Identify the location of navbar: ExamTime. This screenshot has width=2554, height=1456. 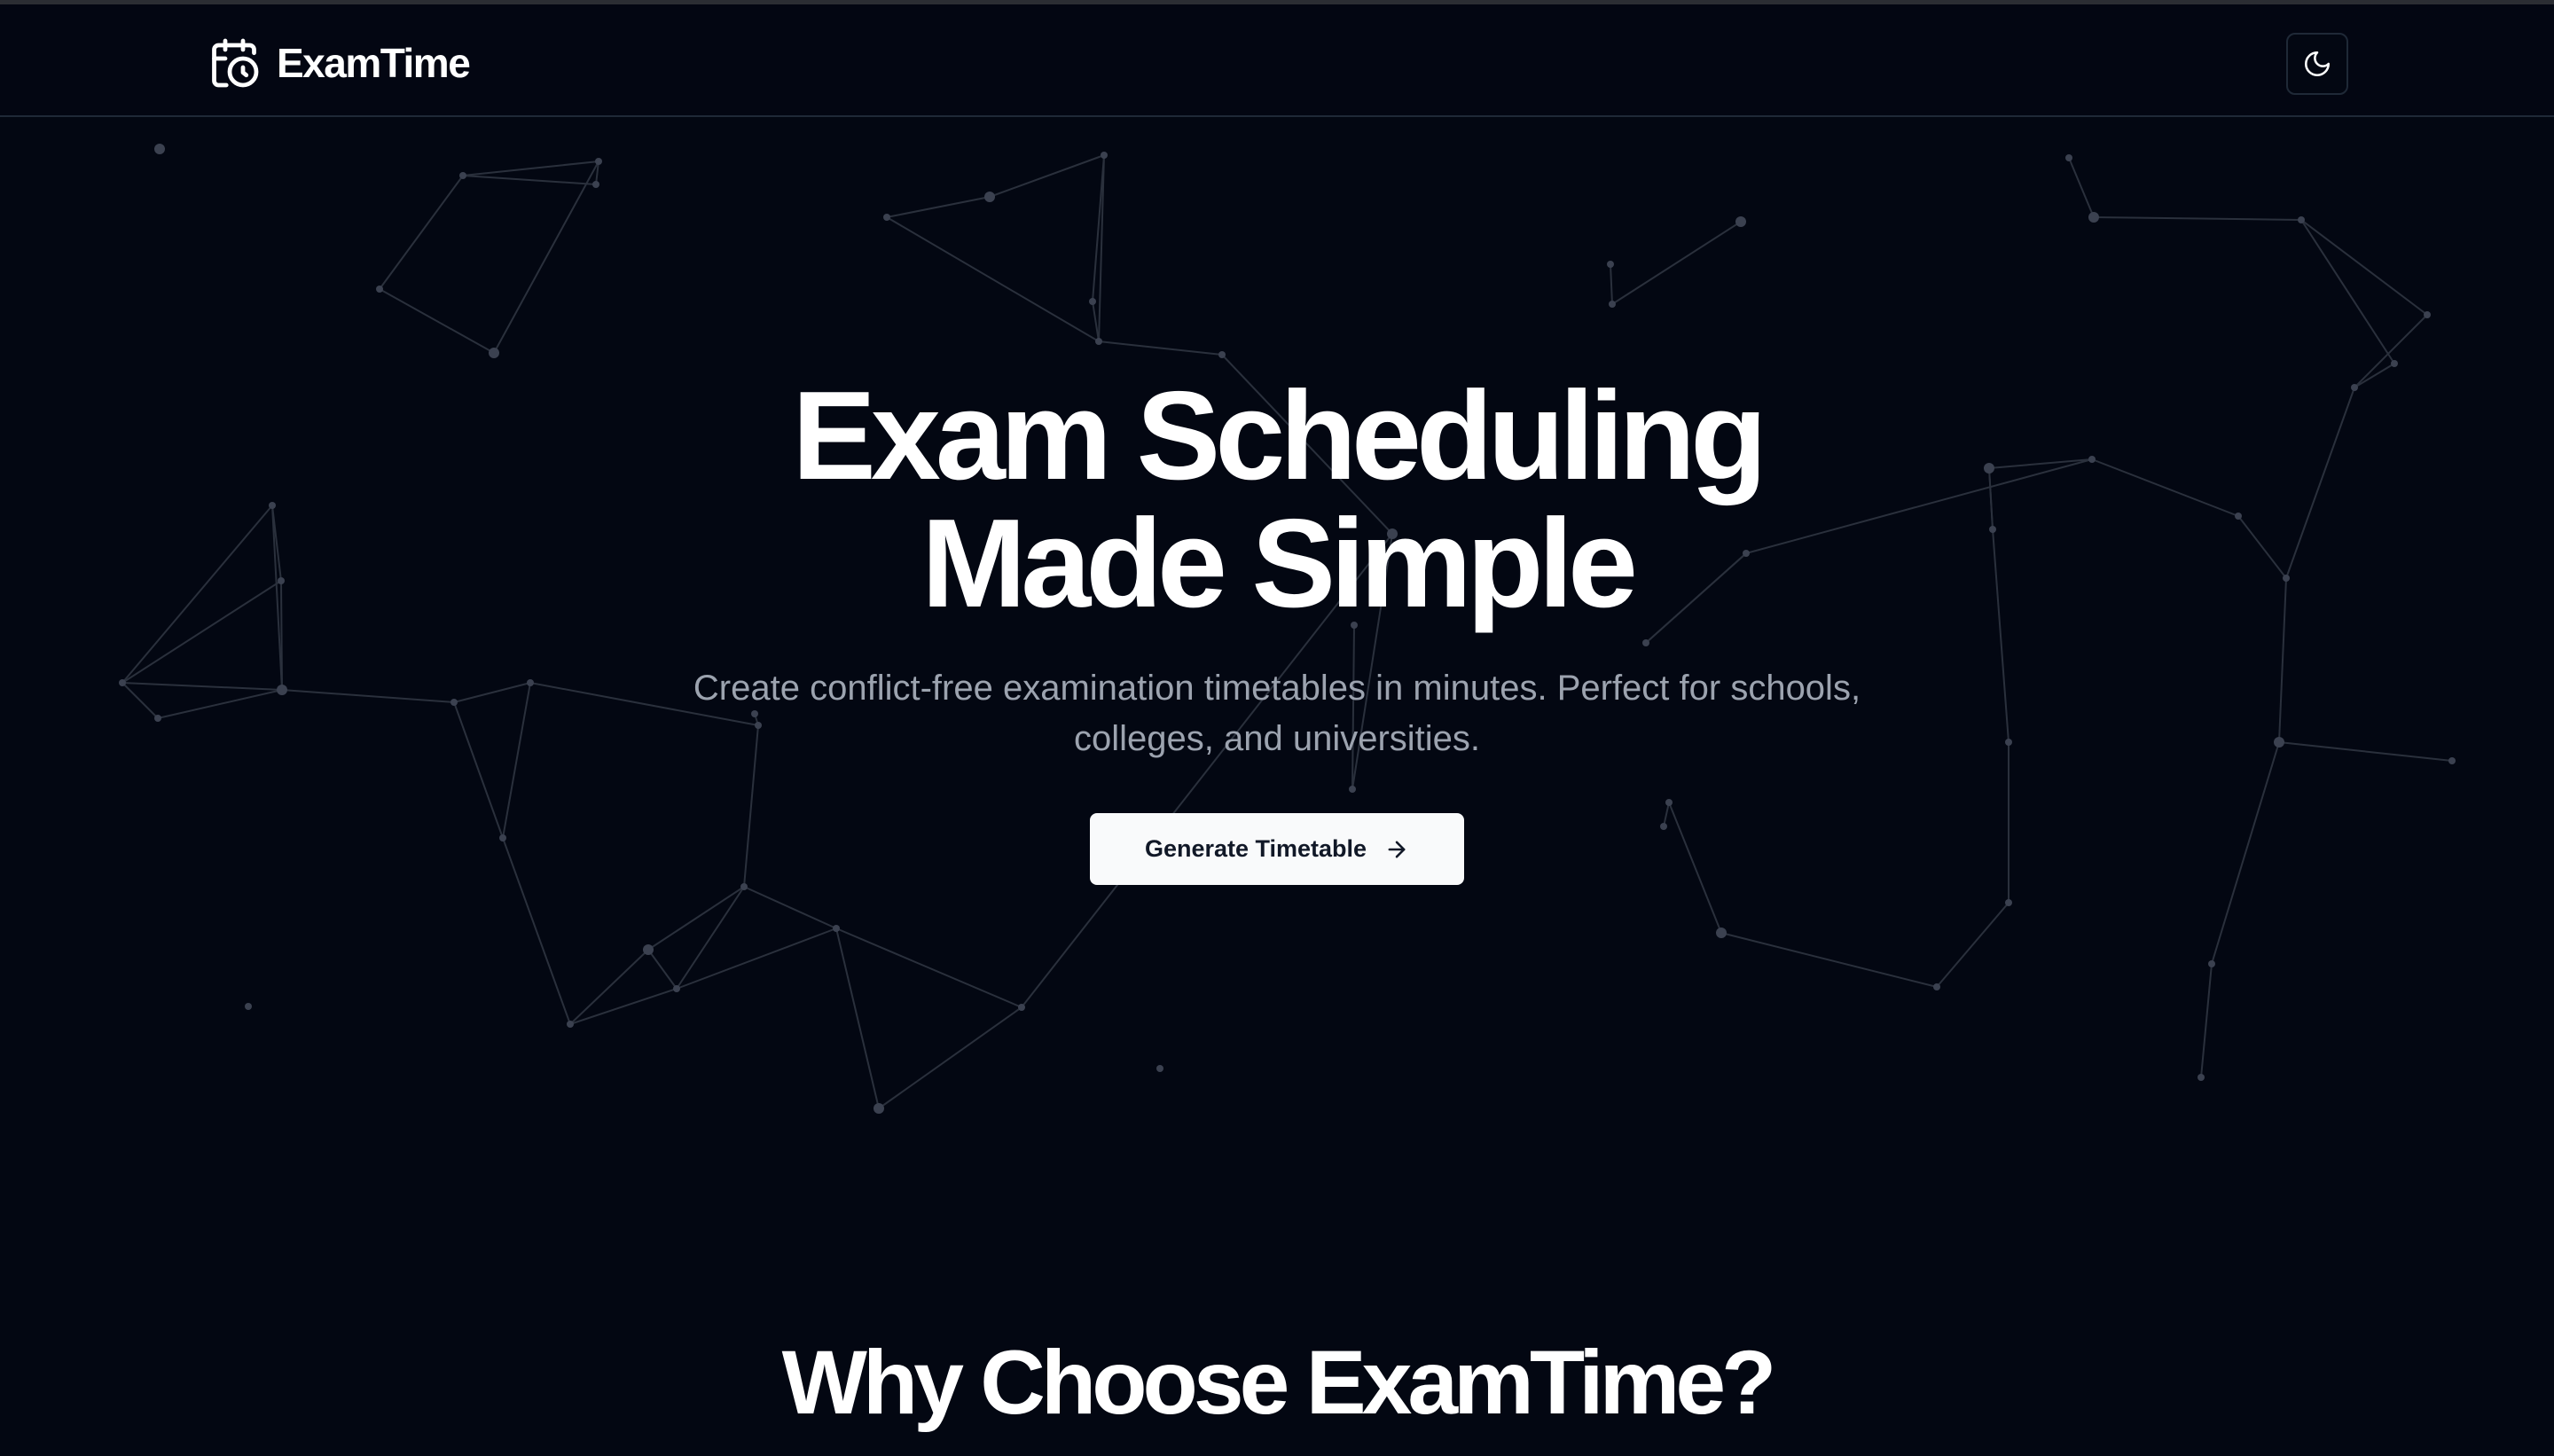
(1277, 60).